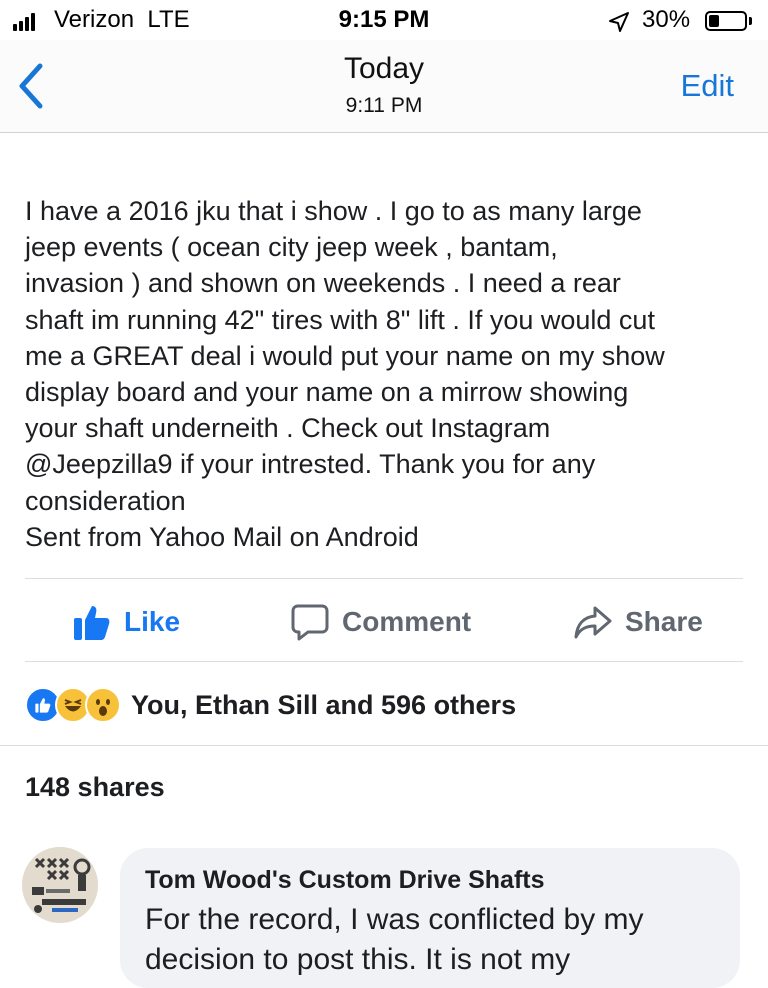 Image resolution: width=768 pixels, height=988 pixels. Describe the element at coordinates (407, 621) in the screenshot. I see `comment-label: Comment` at that location.